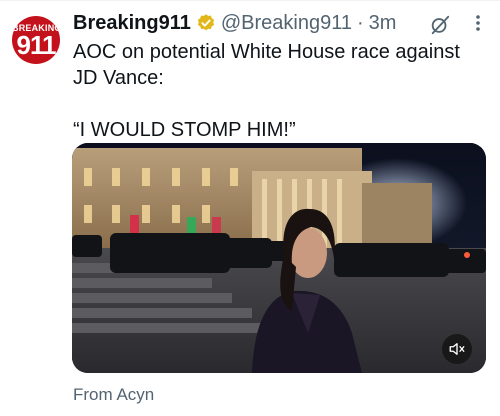 Image resolution: width=500 pixels, height=416 pixels. Describe the element at coordinates (440, 25) in the screenshot. I see `grok-icon` at that location.